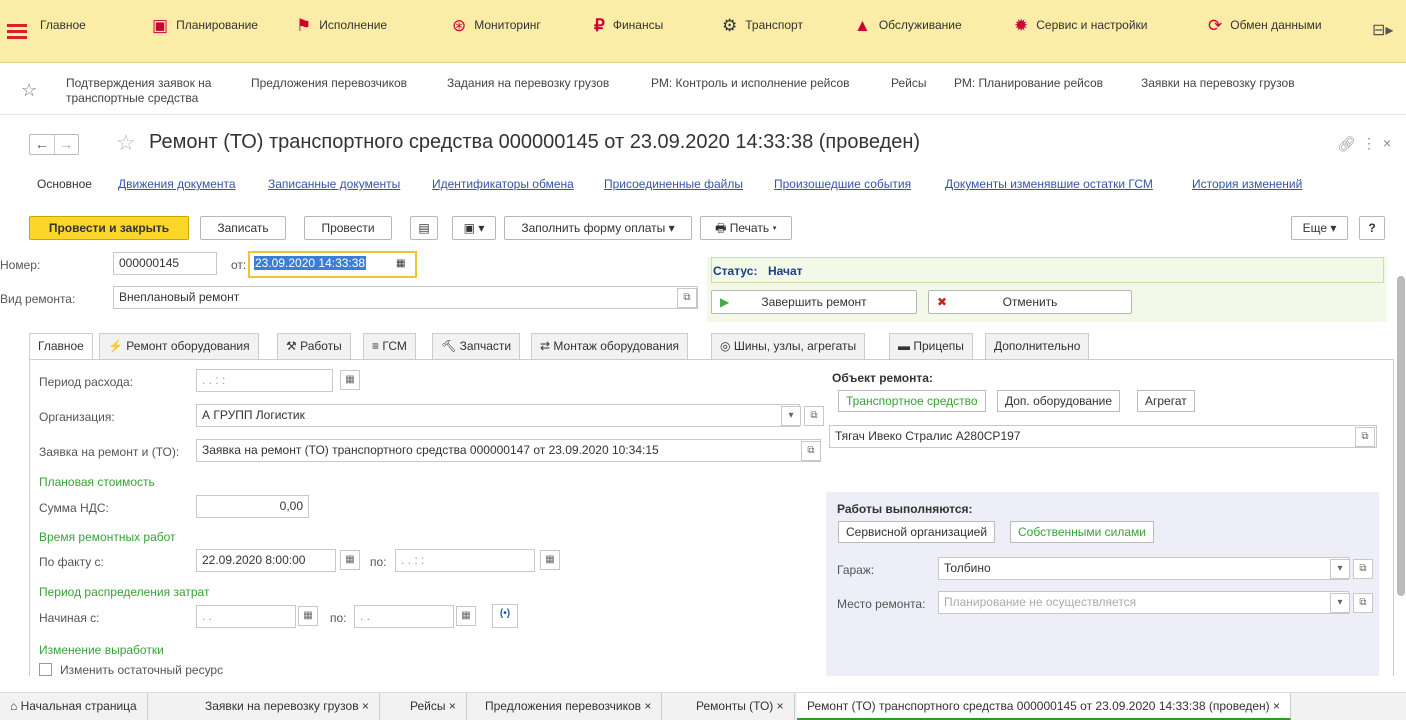  I want to click on scroll-thumb, so click(1401, 436).